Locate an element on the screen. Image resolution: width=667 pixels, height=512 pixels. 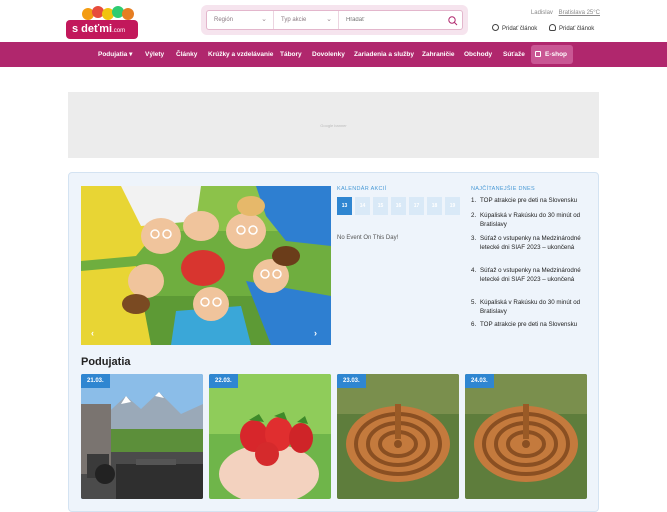
weather-info: Ladislav Bratislava 25°C is located at coordinates (565, 13).